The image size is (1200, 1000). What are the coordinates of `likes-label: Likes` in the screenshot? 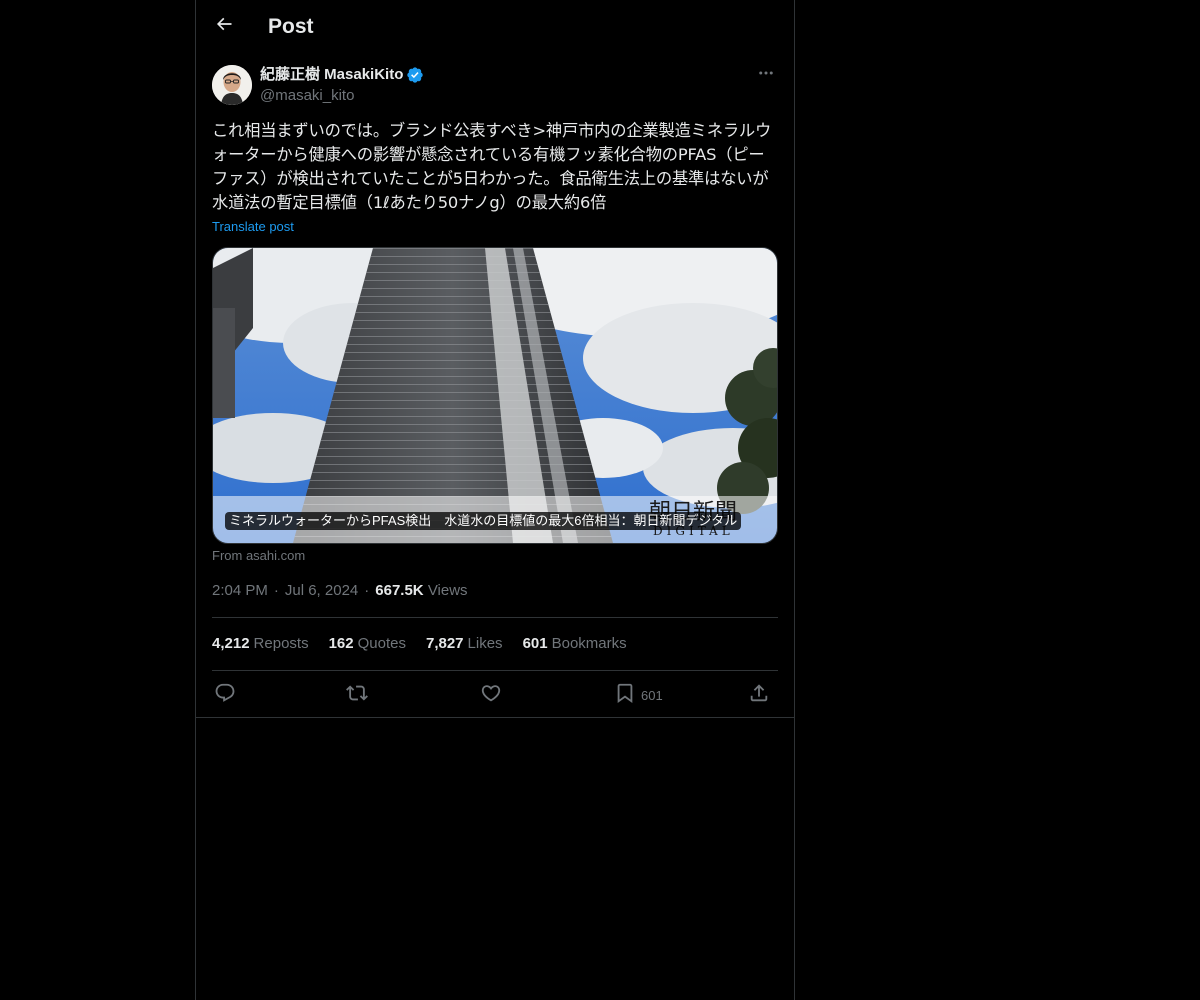 It's located at (485, 643).